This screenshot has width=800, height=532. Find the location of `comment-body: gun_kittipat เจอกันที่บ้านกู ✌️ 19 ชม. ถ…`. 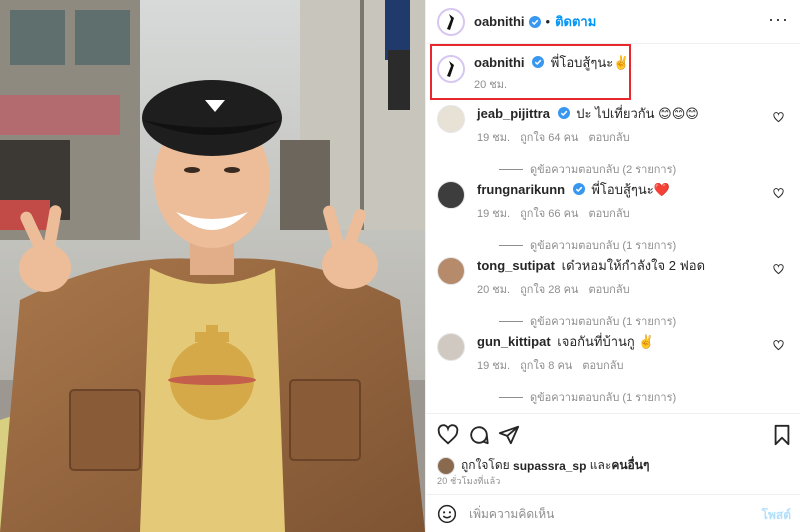

comment-body: gun_kittipat เจอกันที่บ้านกู ✌️ 19 ชม. ถ… is located at coordinates (634, 369).